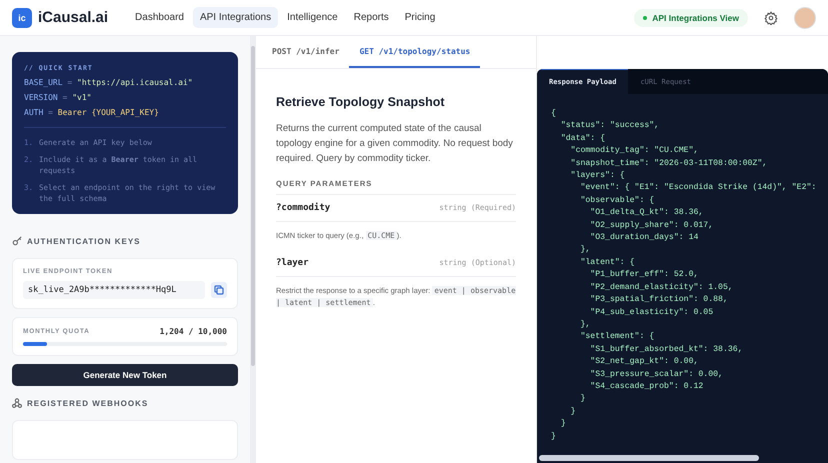  What do you see at coordinates (22, 18) in the screenshot?
I see `logo-icon: ic` at bounding box center [22, 18].